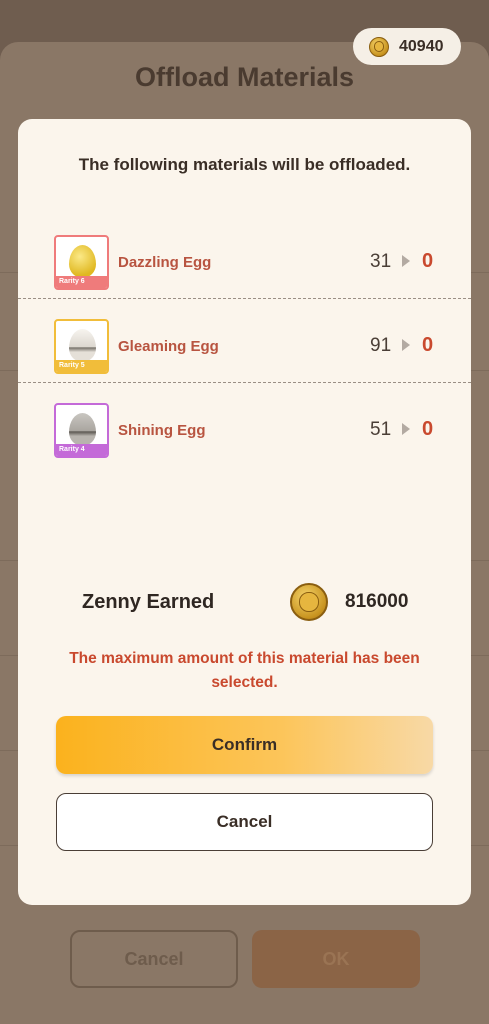 This screenshot has height=1024, width=489. Describe the element at coordinates (381, 261) in the screenshot. I see `material-current-count: 31` at that location.